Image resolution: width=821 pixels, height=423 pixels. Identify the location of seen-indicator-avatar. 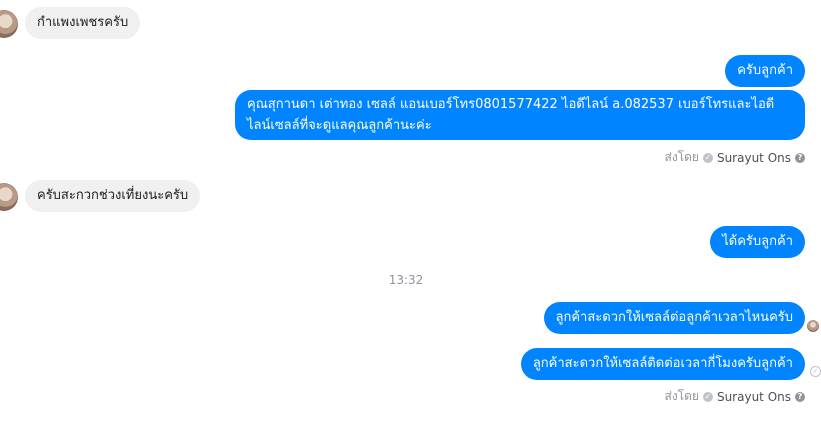
(813, 326).